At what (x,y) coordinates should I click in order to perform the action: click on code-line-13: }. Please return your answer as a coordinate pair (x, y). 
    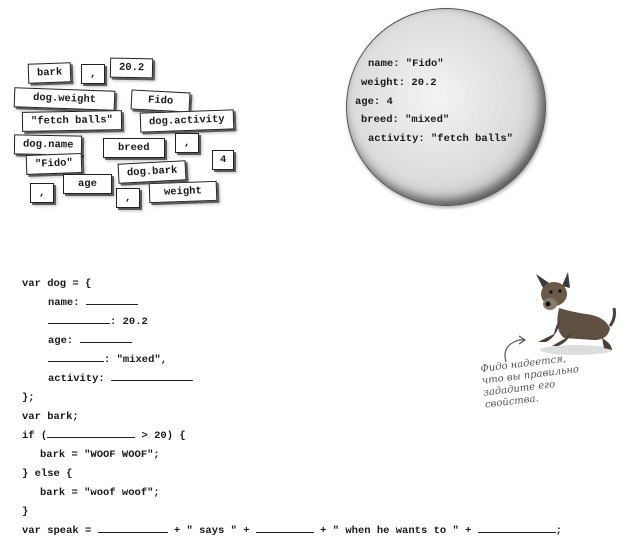
    Looking at the image, I should click on (25, 512).